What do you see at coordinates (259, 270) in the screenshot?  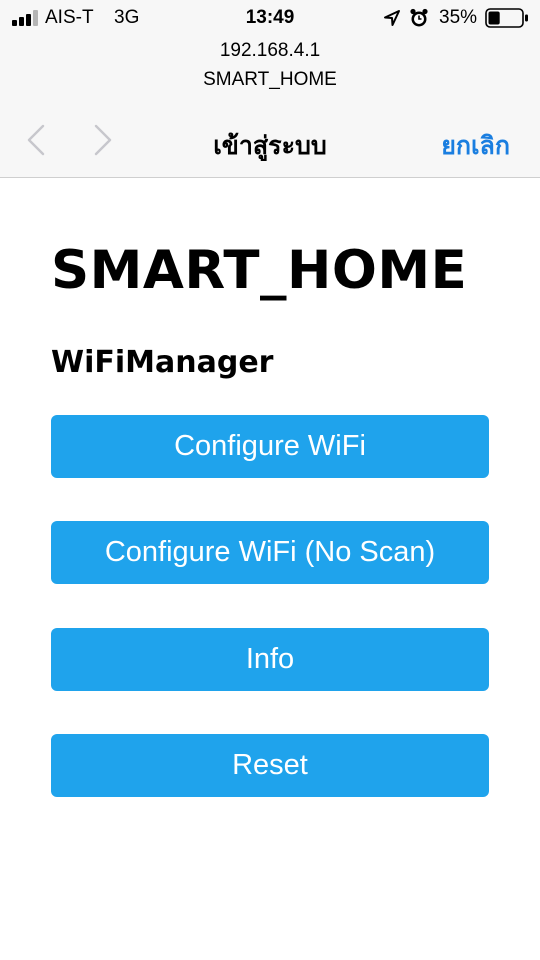 I see `page-title: SMART_HOME` at bounding box center [259, 270].